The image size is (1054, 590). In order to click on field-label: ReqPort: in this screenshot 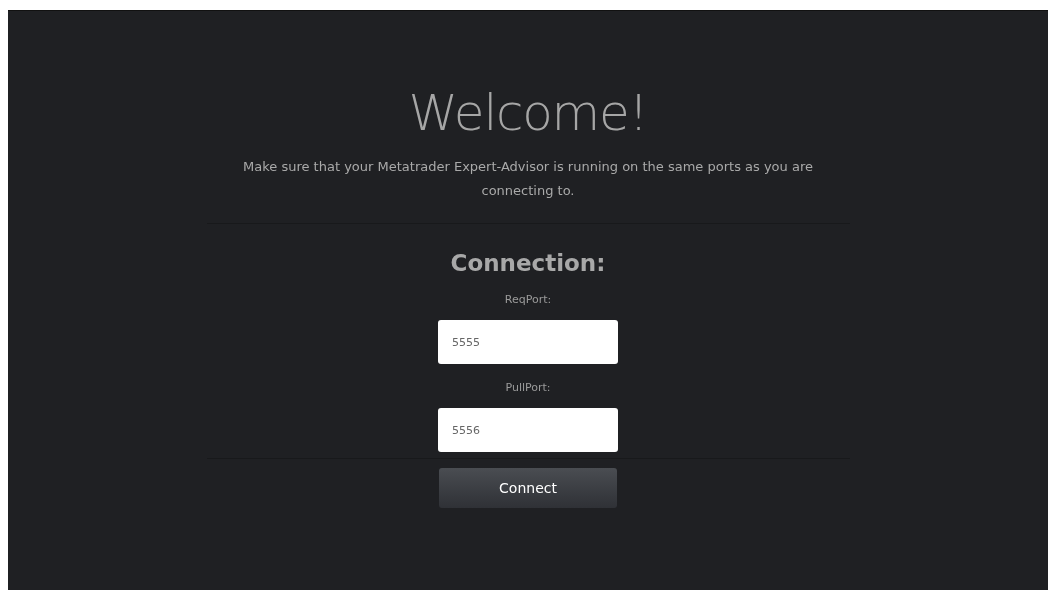, I will do `click(528, 300)`.